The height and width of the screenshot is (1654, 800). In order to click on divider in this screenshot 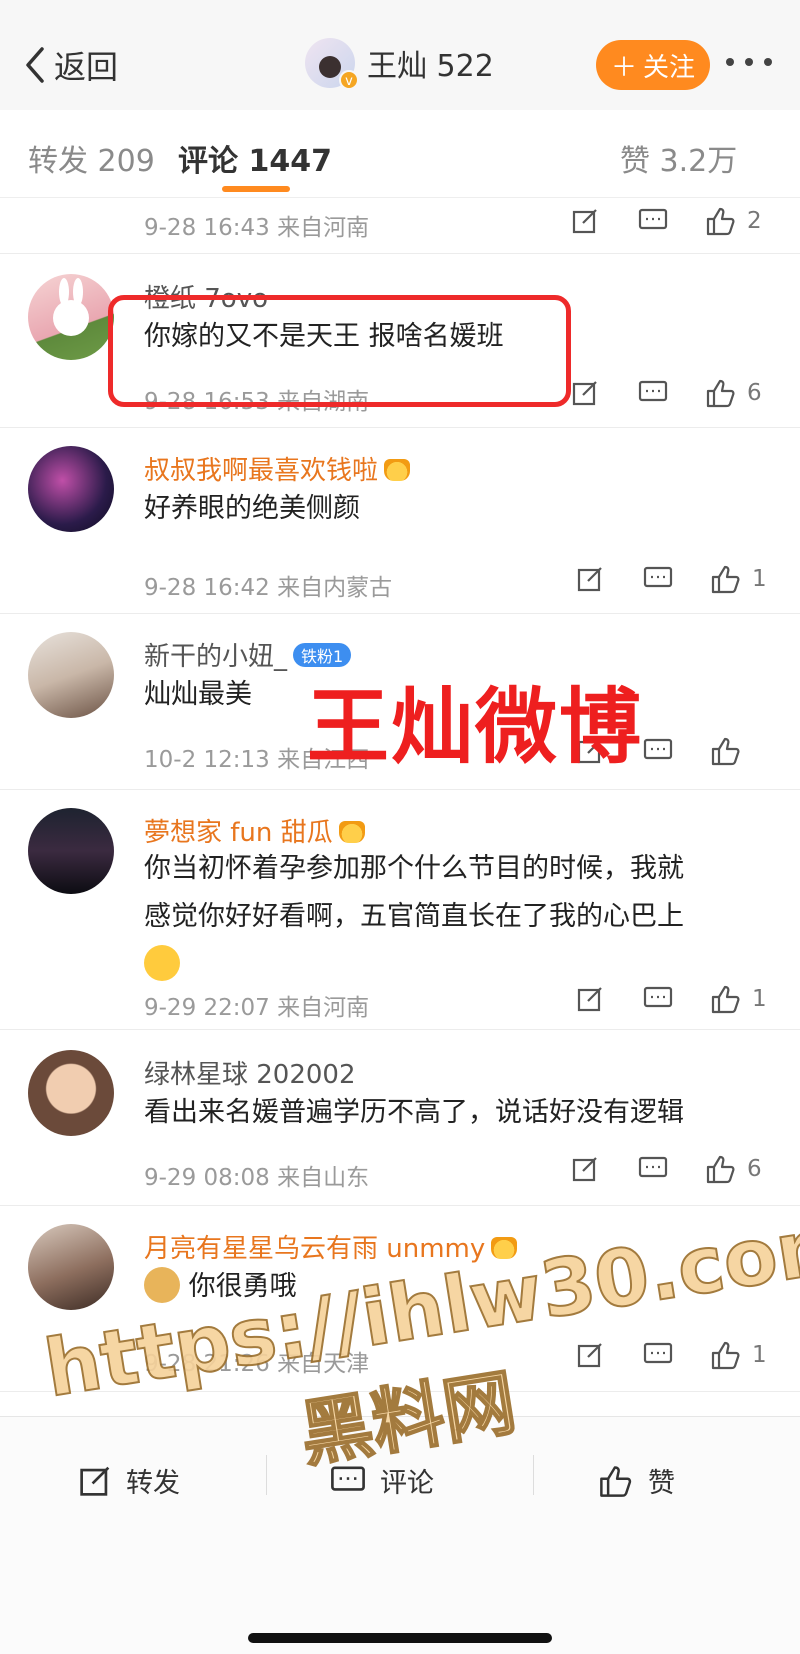, I will do `click(533, 1475)`.